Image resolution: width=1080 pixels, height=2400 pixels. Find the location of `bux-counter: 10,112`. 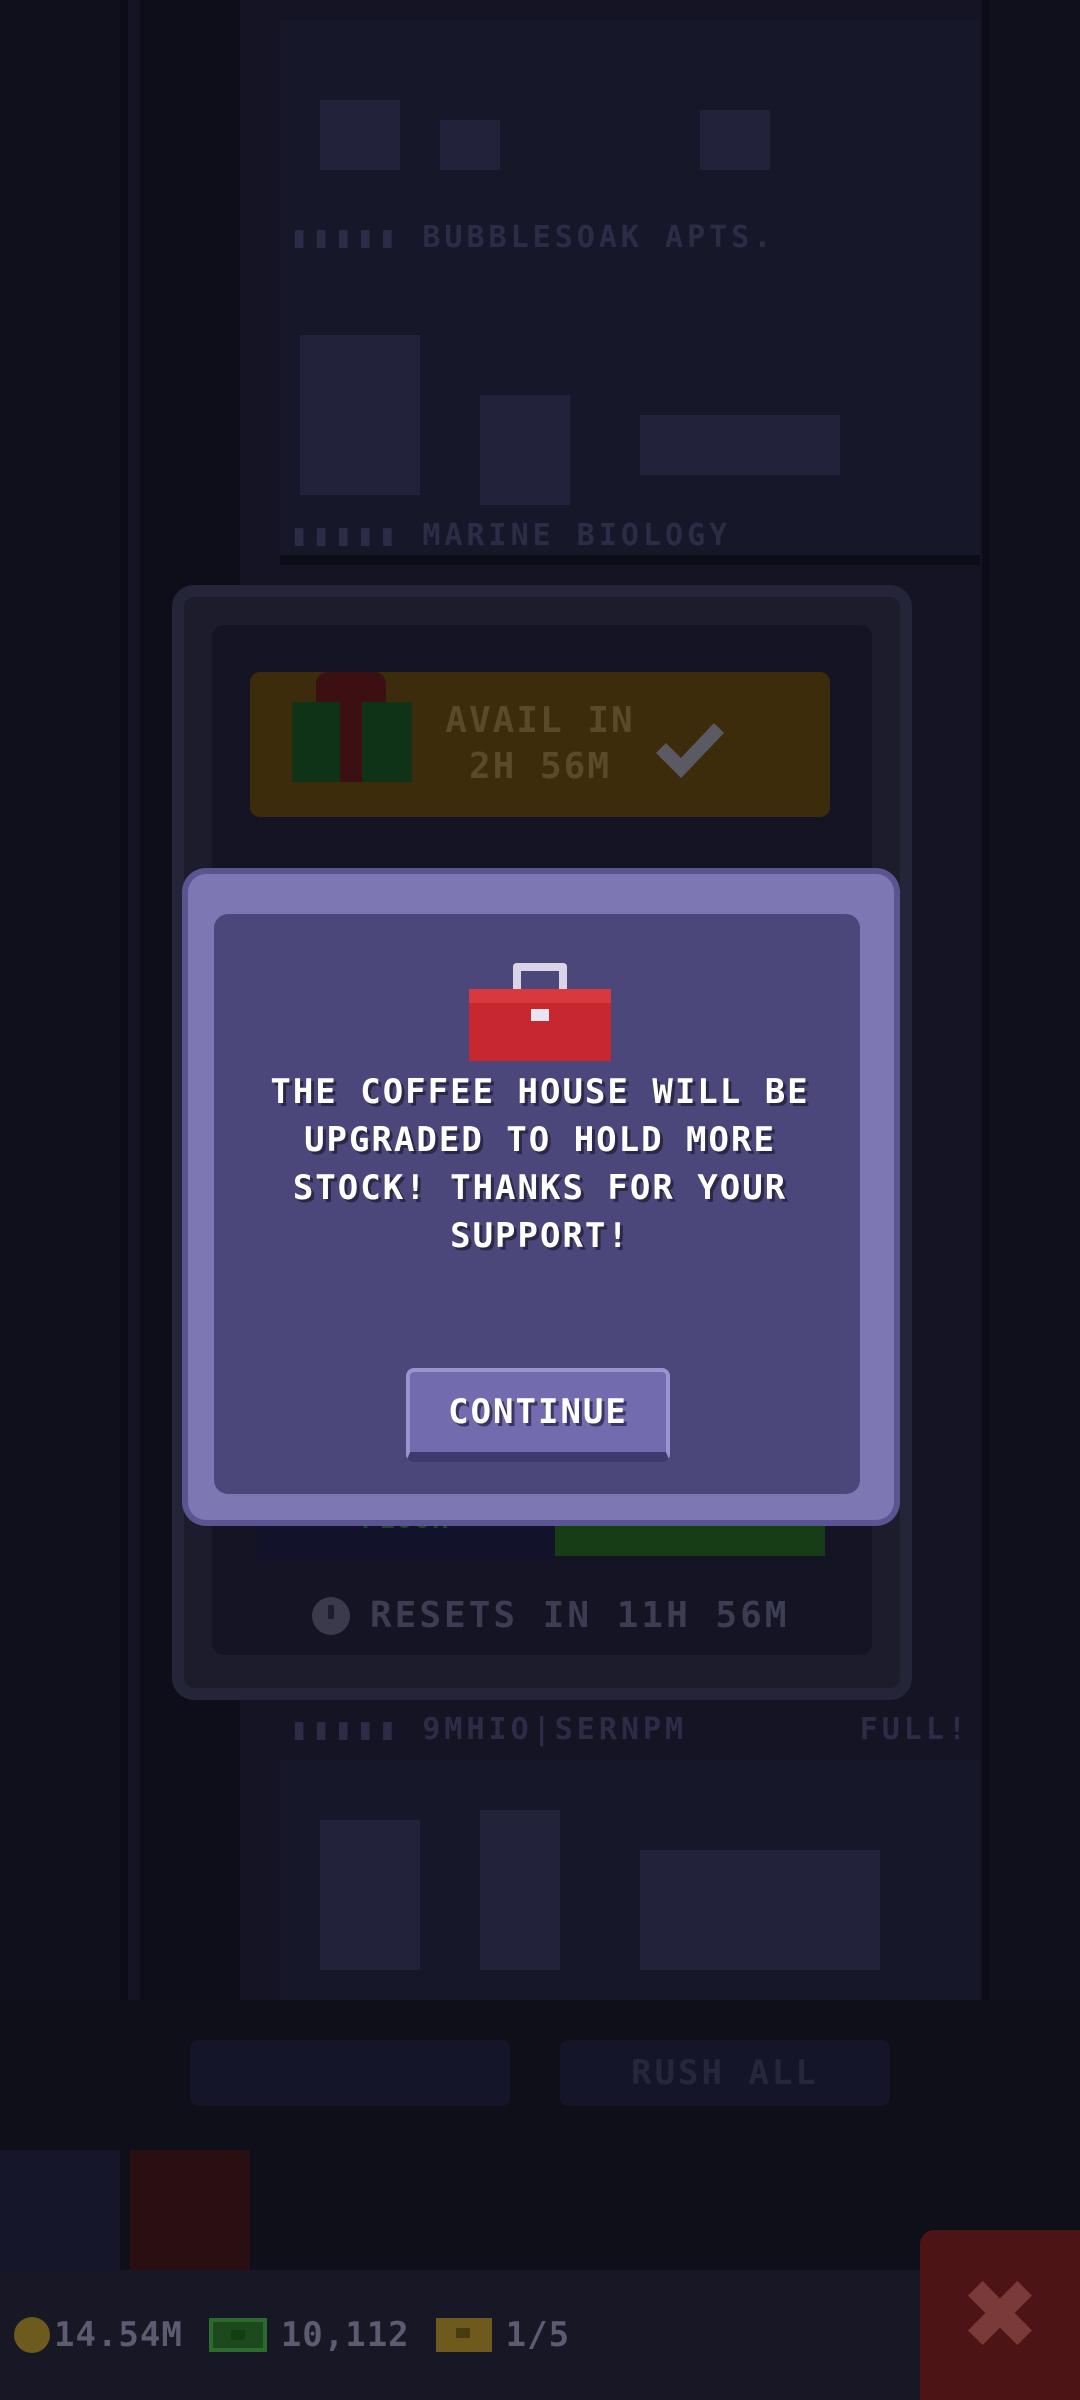

bux-counter: 10,112 is located at coordinates (309, 2335).